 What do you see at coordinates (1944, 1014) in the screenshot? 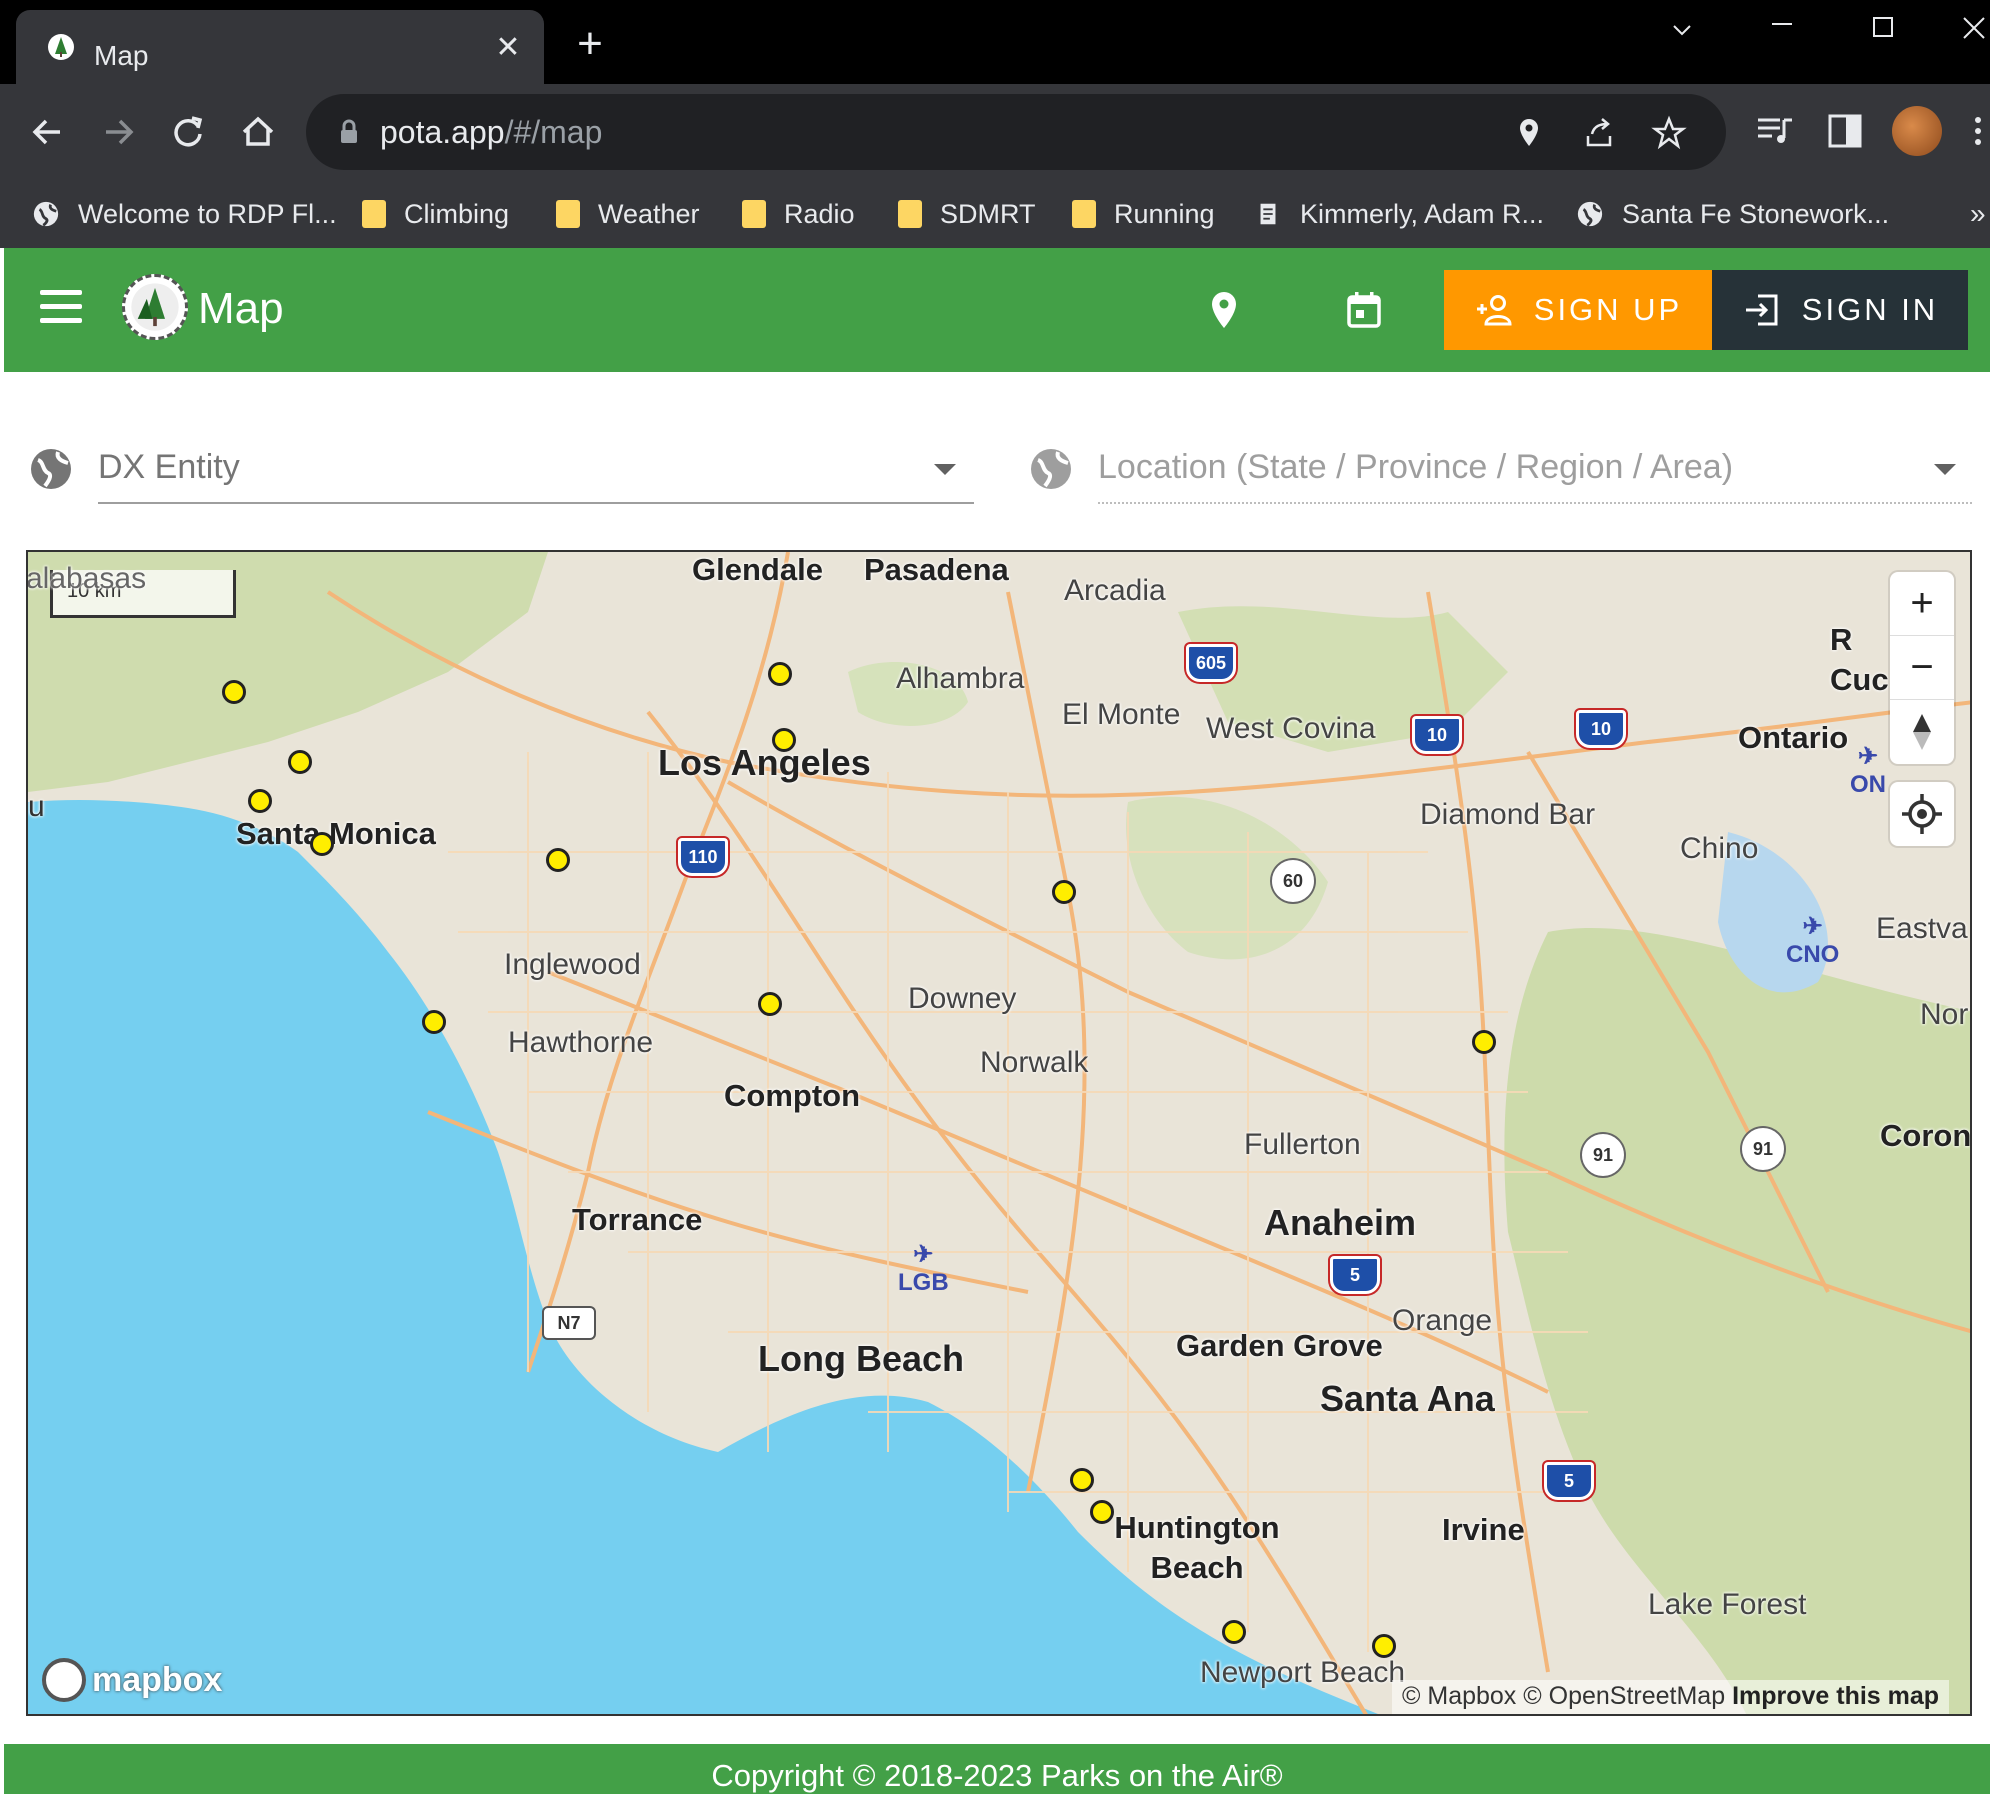
I see `city-label: Nor` at bounding box center [1944, 1014].